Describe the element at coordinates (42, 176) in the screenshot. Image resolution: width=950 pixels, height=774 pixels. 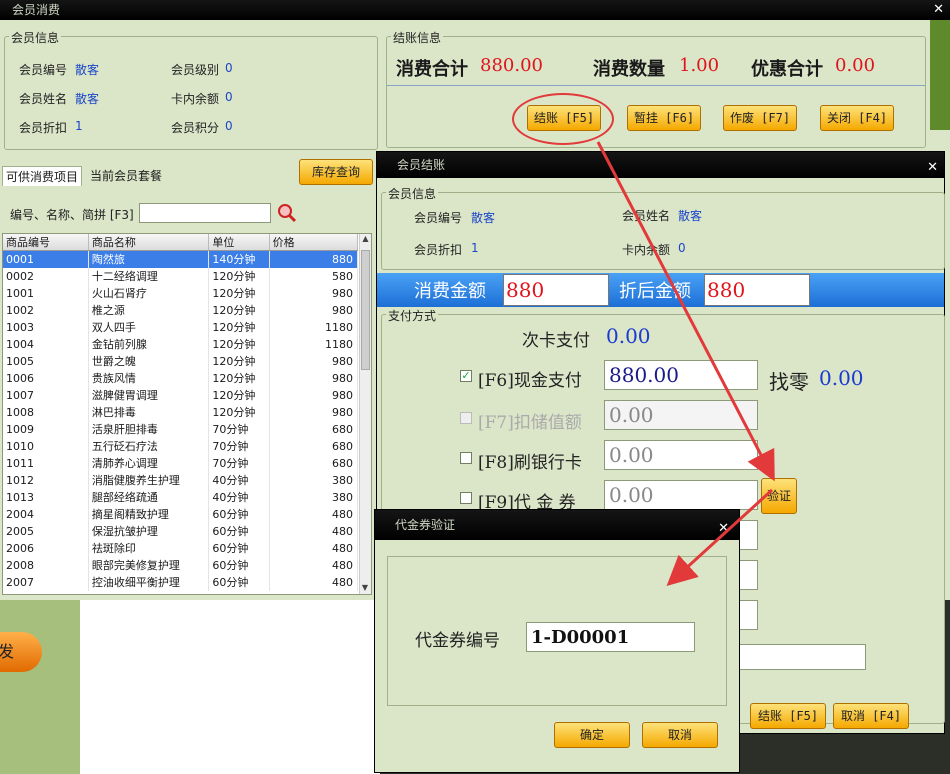
I see `tab-available: 可供消费项目` at that location.